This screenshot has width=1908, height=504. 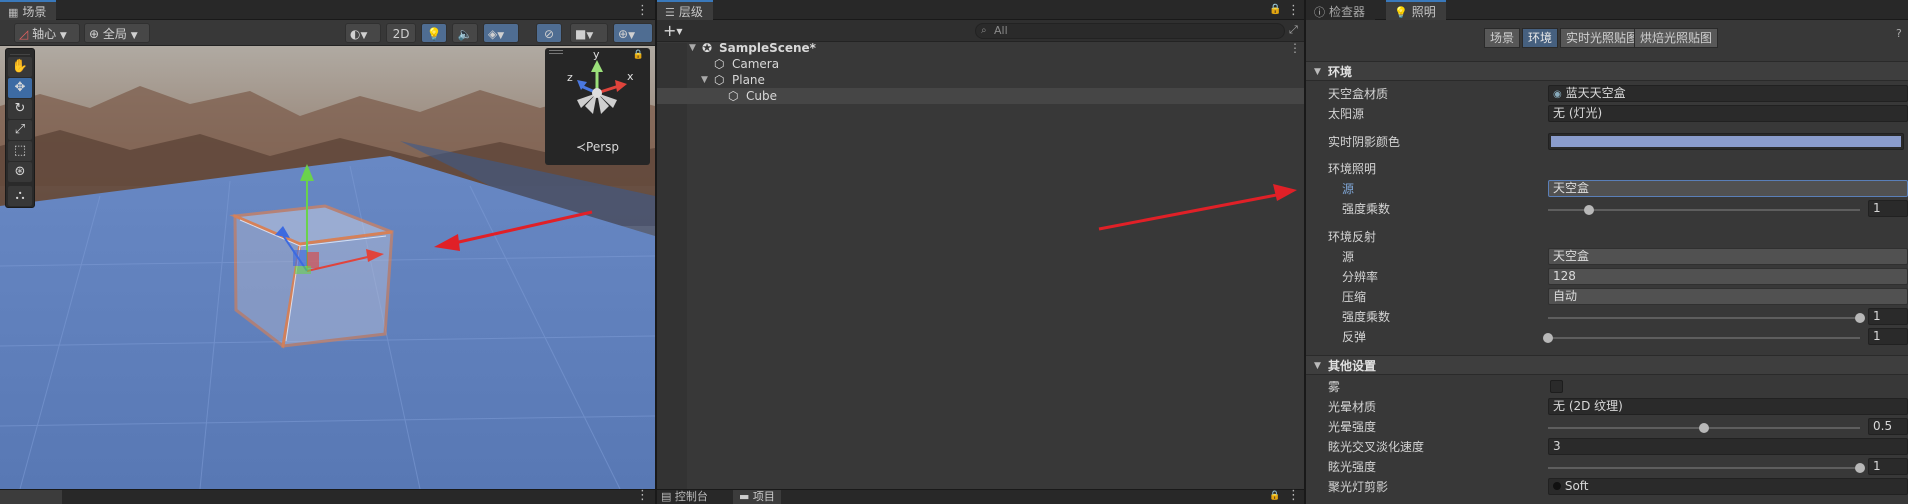 I want to click on axis-y-label: y, so click(x=596, y=54).